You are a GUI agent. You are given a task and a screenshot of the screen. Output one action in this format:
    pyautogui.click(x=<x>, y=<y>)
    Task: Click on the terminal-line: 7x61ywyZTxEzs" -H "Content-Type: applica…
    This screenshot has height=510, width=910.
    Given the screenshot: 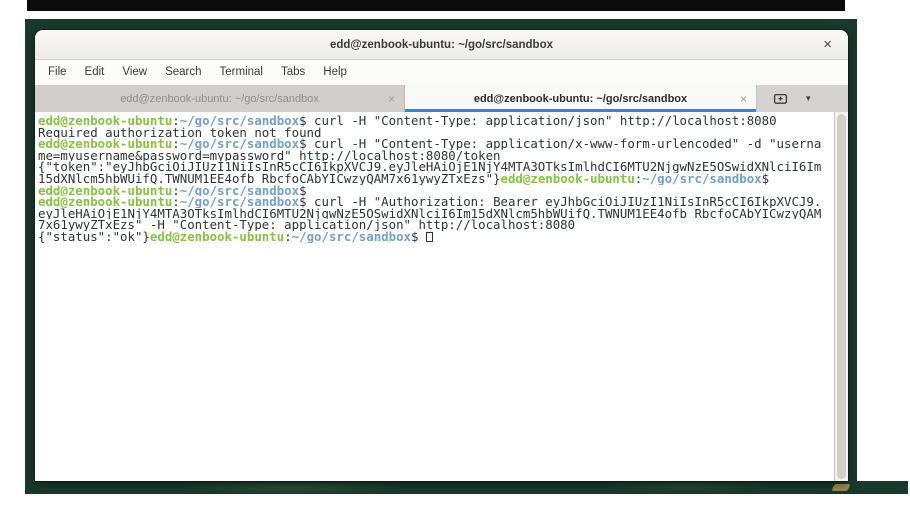 What is the action you would take?
    pyautogui.click(x=443, y=225)
    